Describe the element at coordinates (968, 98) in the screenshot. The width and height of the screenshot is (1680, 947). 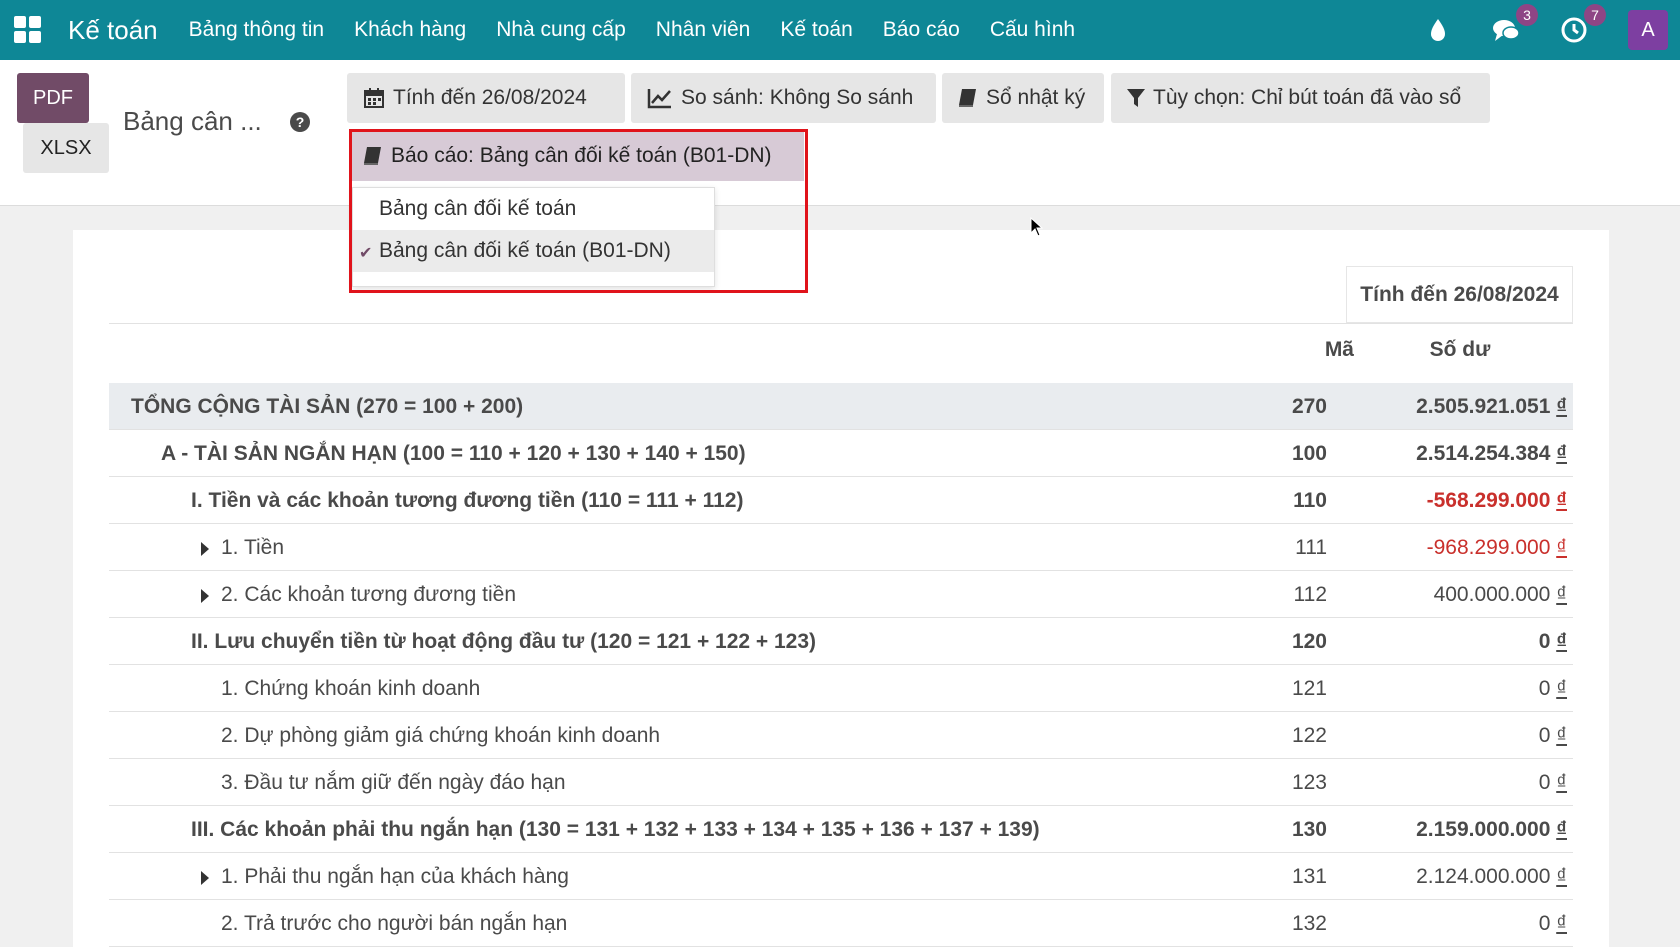
I see `book-icon` at that location.